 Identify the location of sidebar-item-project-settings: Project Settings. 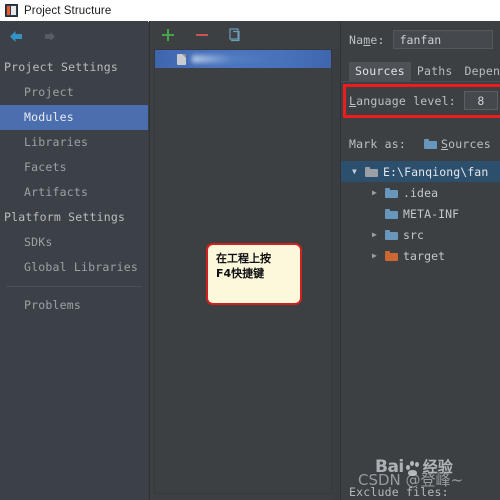
(74, 67).